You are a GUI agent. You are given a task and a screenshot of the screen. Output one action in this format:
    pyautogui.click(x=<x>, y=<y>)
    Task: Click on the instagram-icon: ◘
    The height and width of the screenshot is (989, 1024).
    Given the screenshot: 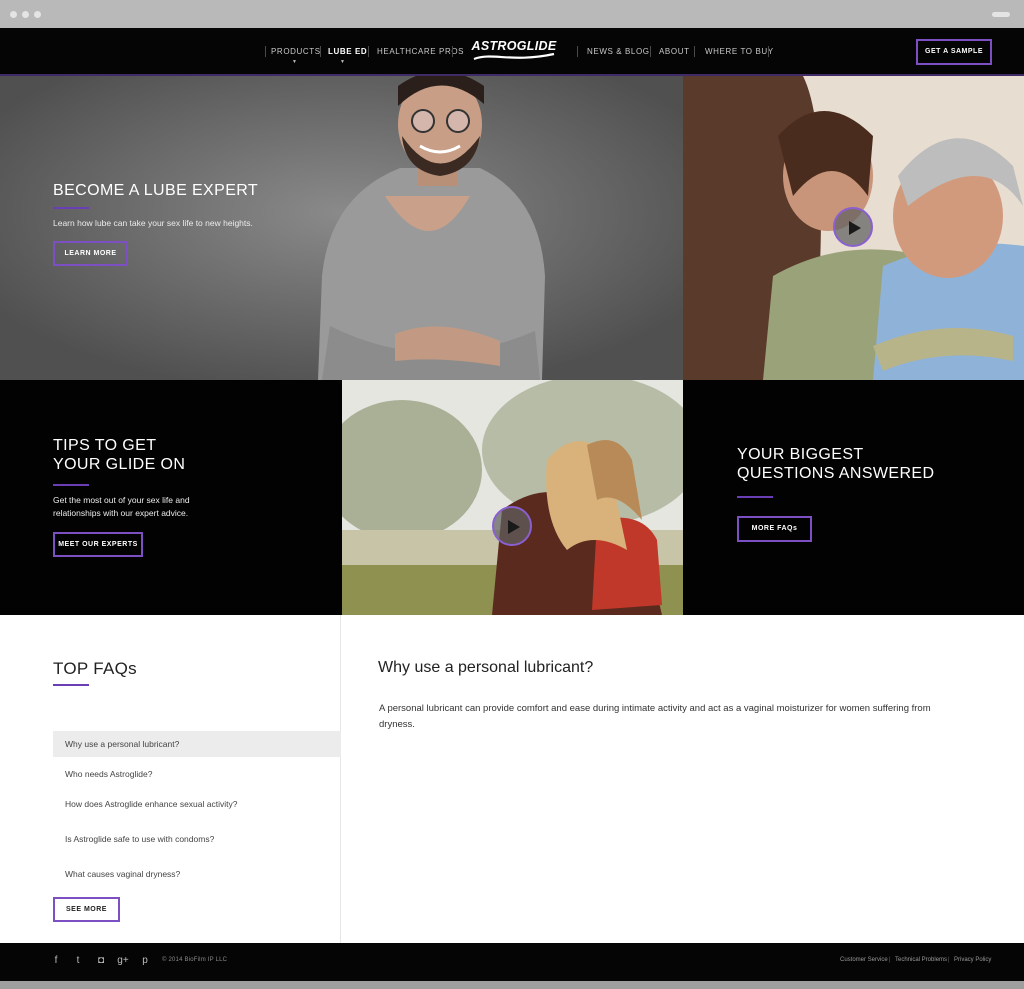 What is the action you would take?
    pyautogui.click(x=101, y=961)
    